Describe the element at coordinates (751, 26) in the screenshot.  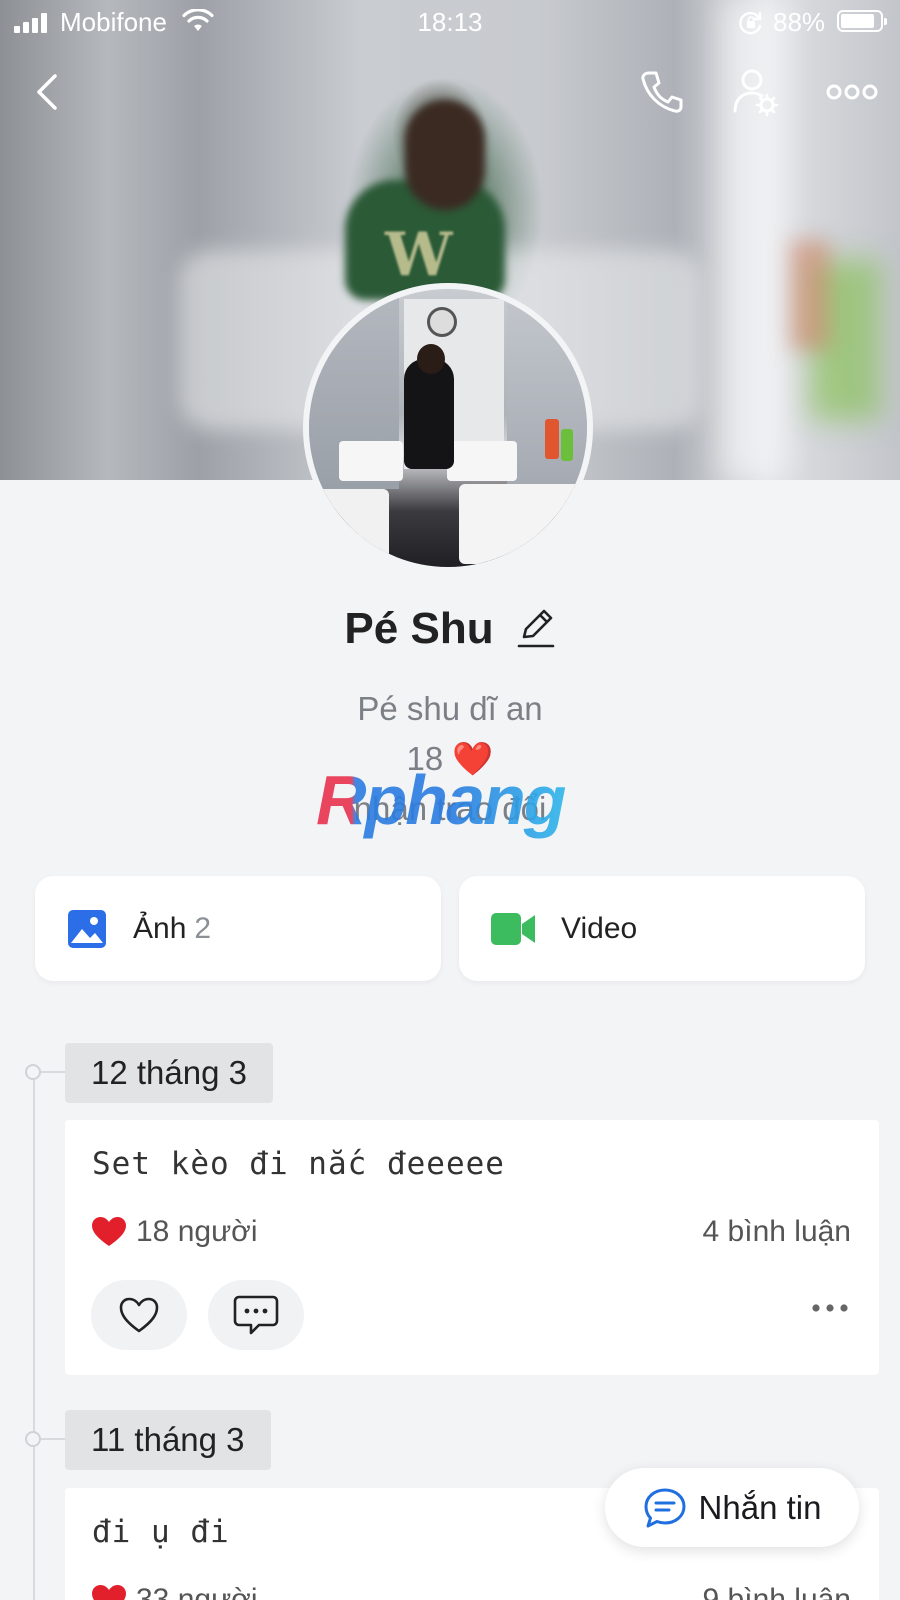
I see `orientation-lock-icon` at that location.